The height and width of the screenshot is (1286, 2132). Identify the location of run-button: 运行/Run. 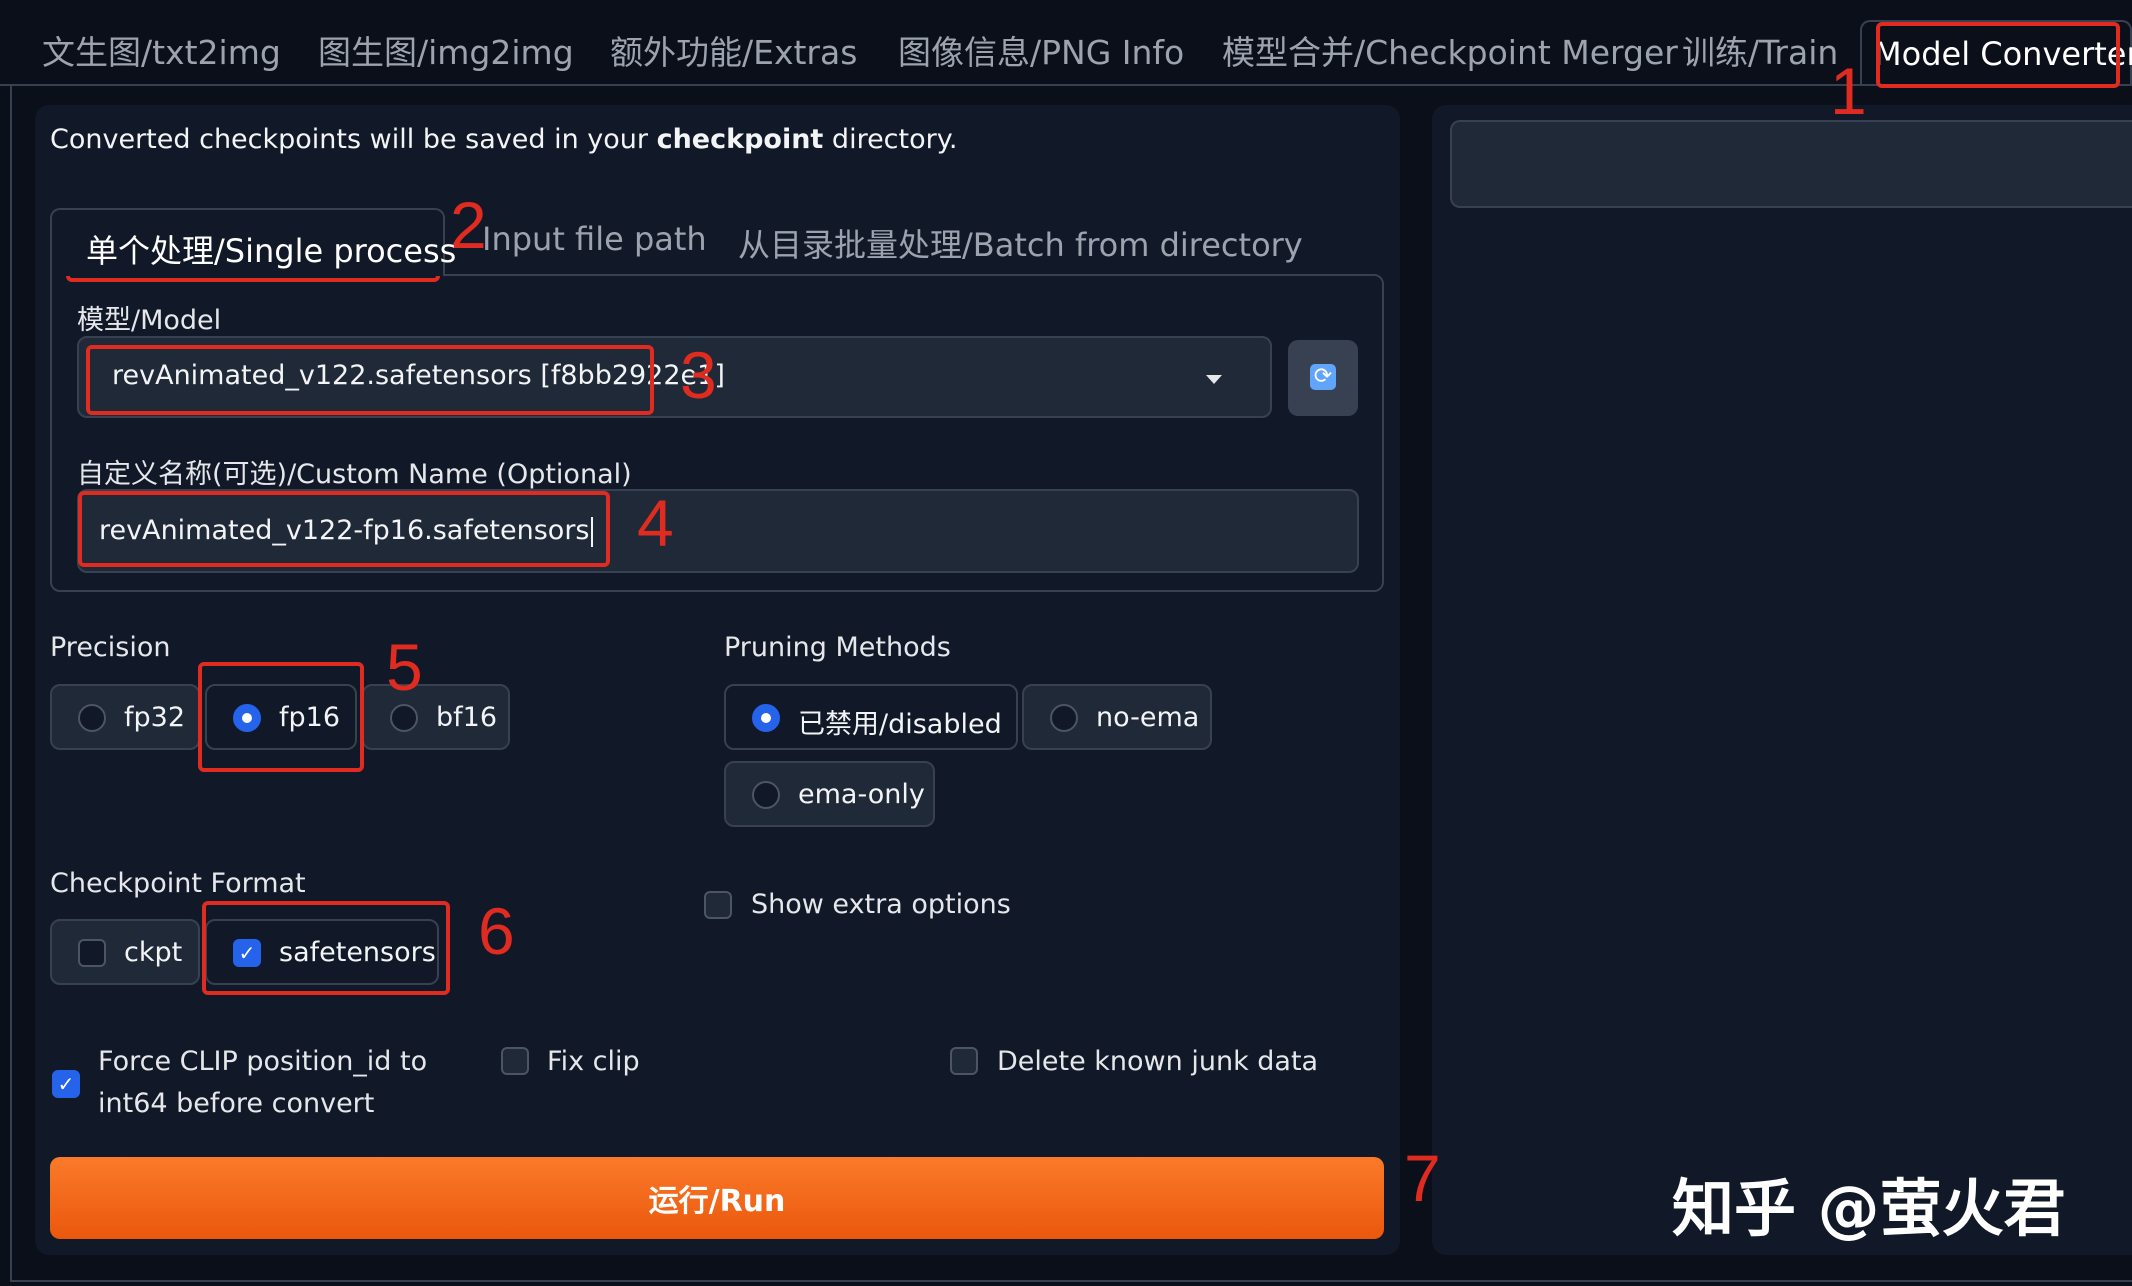
(717, 1198).